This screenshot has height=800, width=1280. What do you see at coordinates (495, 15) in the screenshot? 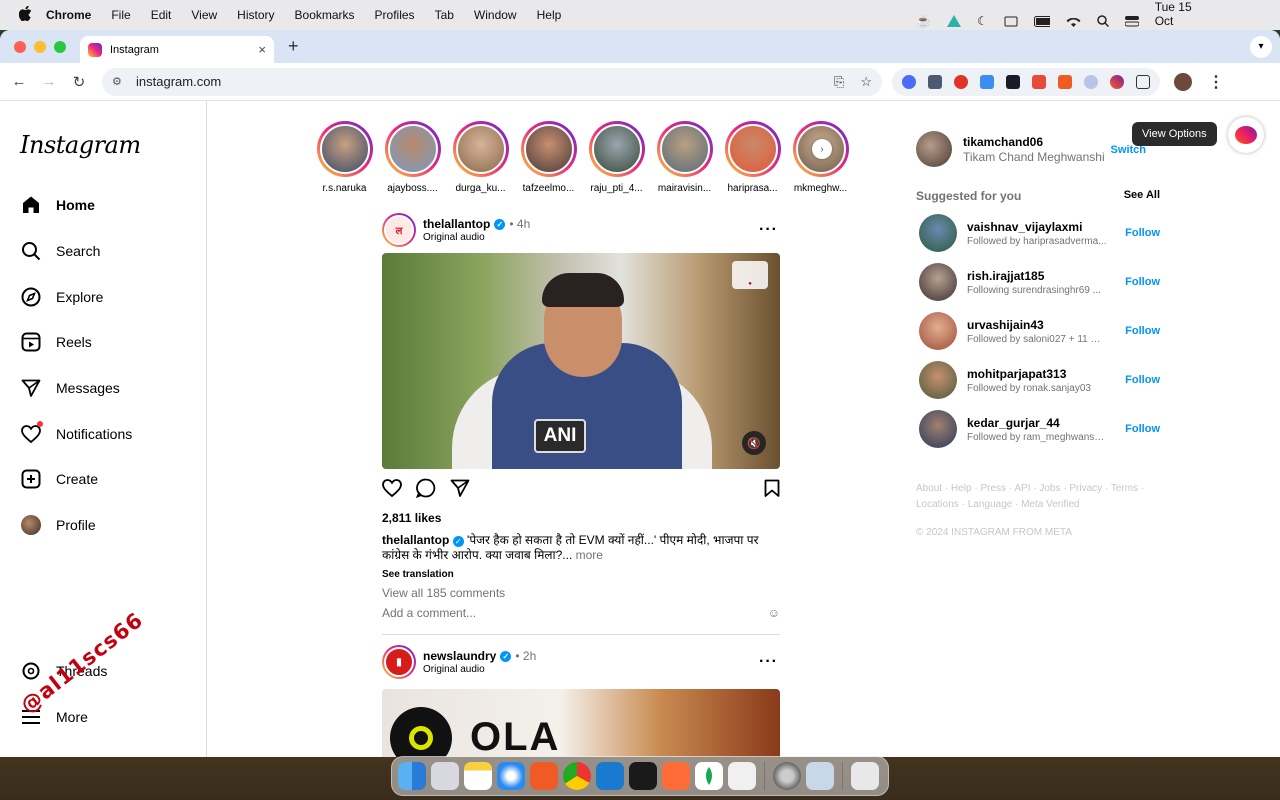
I see `menu-window: Window` at bounding box center [495, 15].